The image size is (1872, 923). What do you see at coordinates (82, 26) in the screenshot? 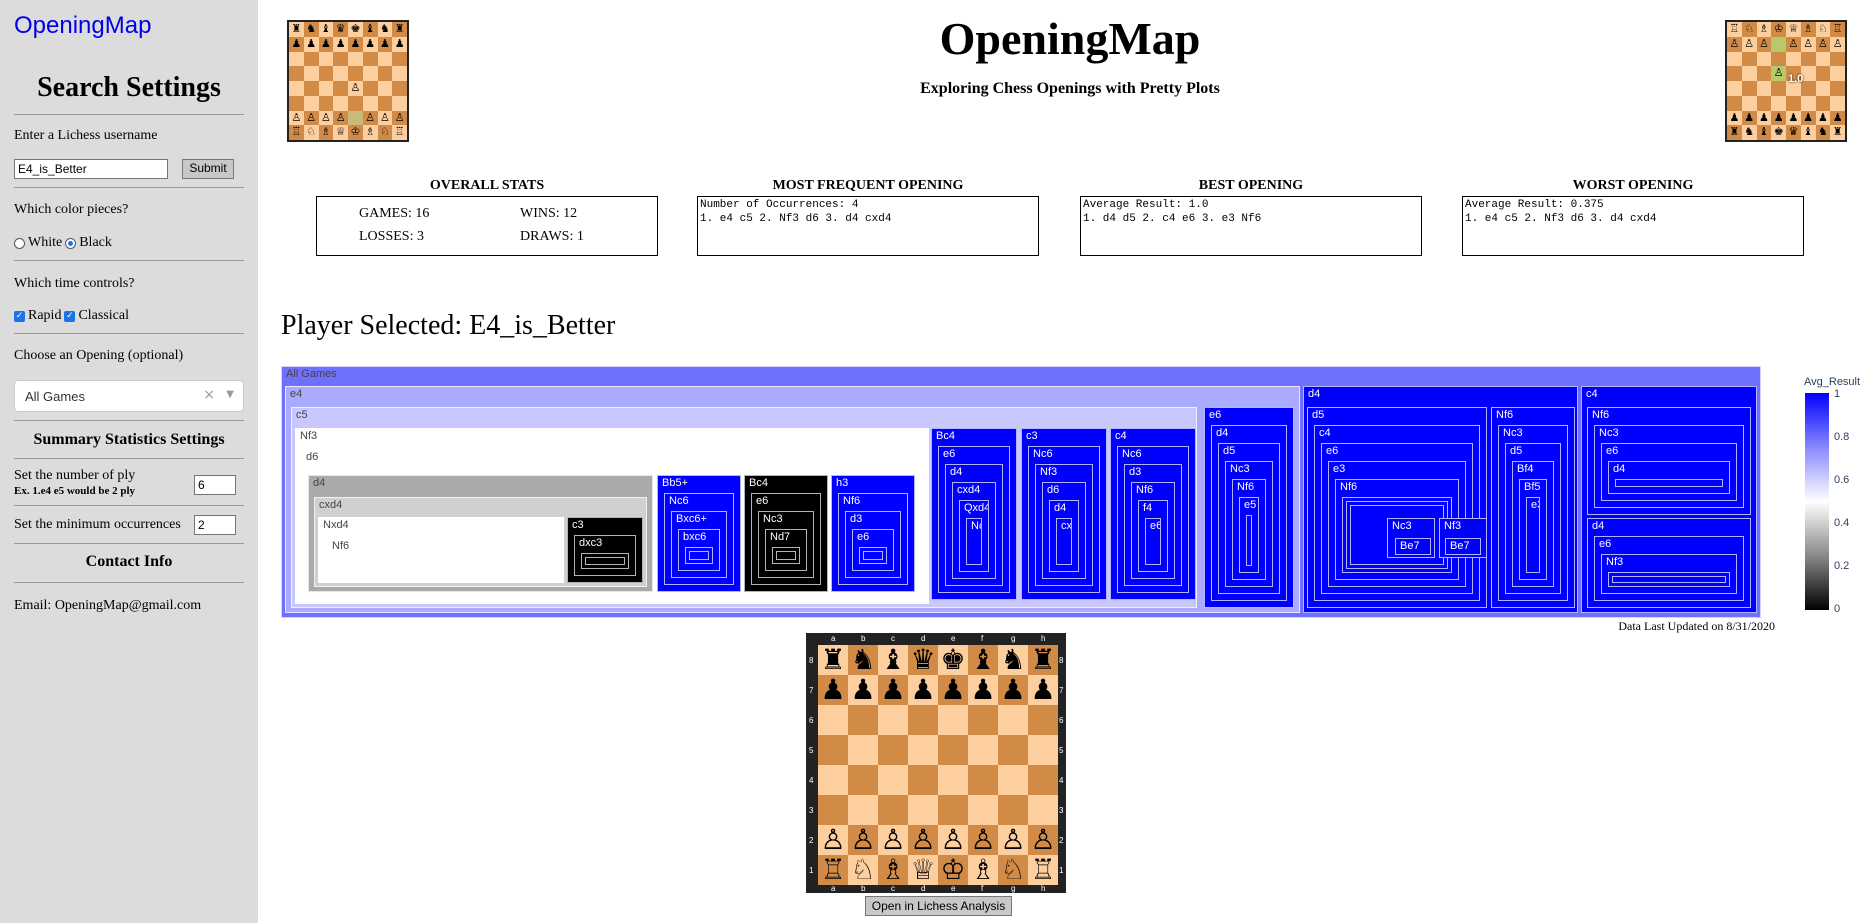
I see `brand-link: OpeningMap` at bounding box center [82, 26].